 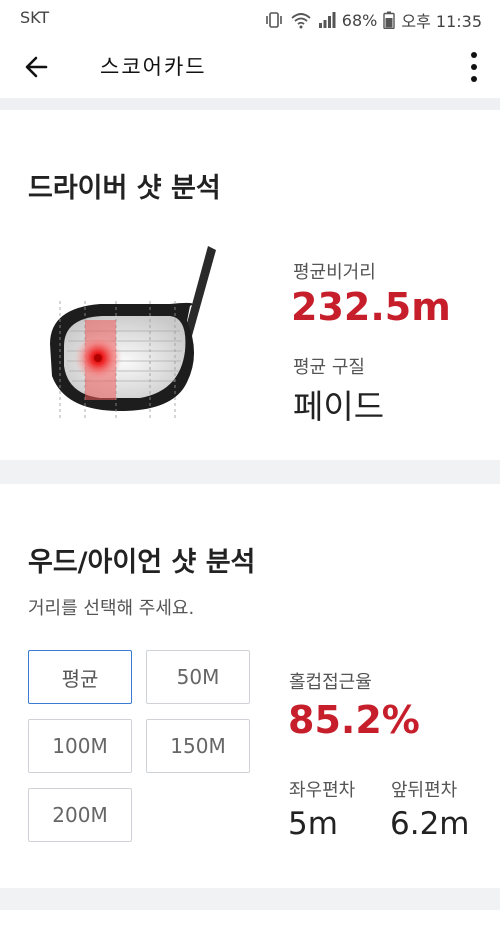 I want to click on avg-shape-value: 페이드, so click(x=339, y=406).